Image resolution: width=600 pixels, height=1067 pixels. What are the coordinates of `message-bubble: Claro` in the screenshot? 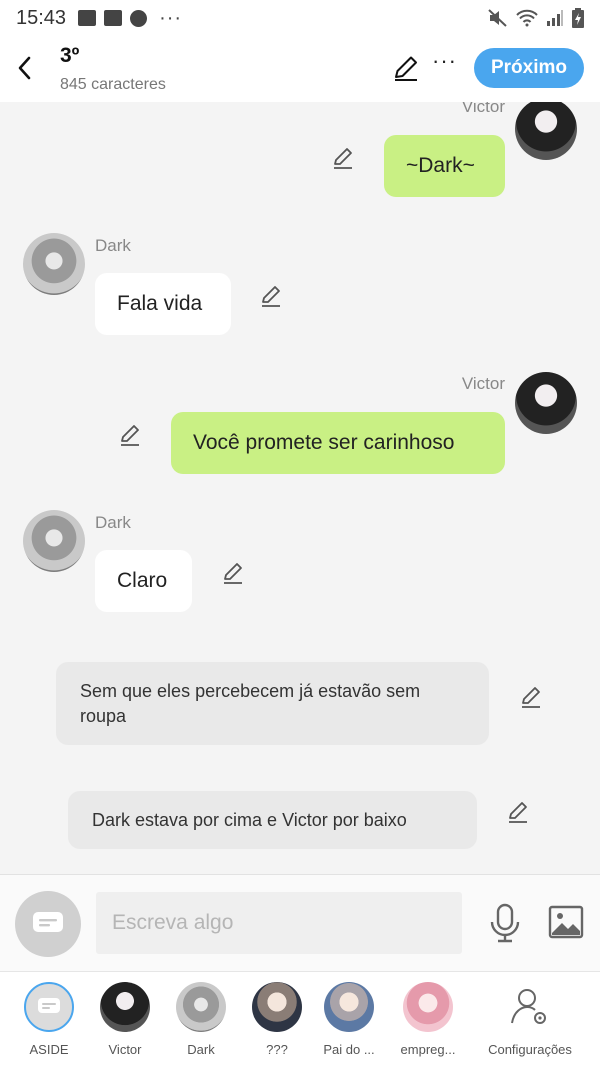 It's located at (143, 581).